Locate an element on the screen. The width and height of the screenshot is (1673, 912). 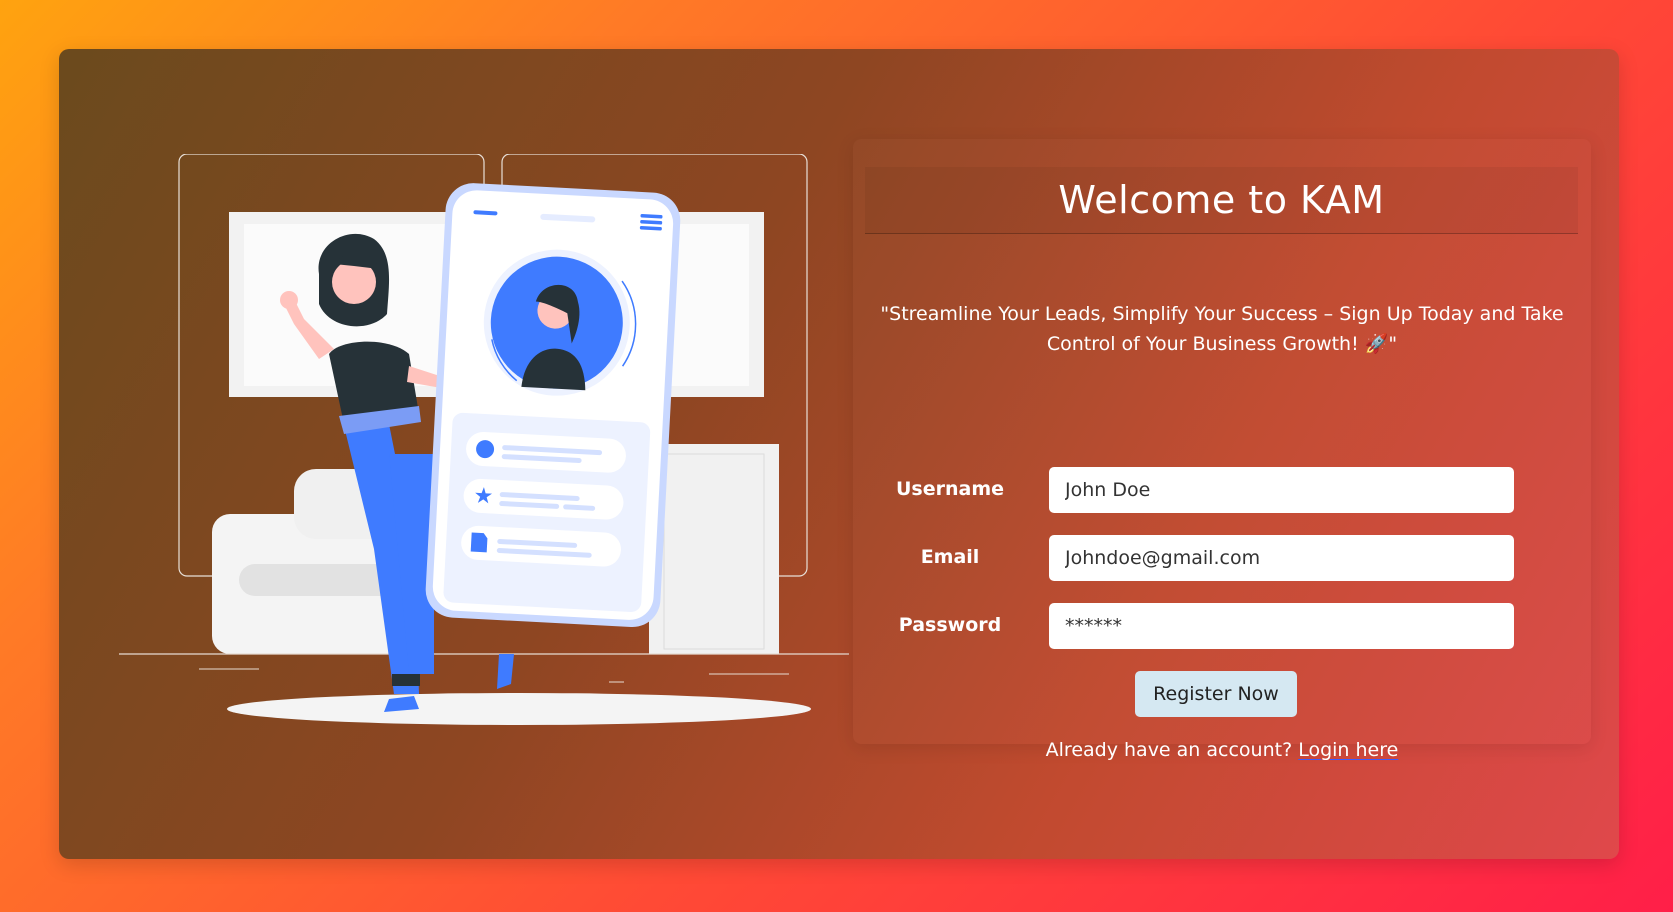
title-bar: Welcome to KAM is located at coordinates (1221, 200).